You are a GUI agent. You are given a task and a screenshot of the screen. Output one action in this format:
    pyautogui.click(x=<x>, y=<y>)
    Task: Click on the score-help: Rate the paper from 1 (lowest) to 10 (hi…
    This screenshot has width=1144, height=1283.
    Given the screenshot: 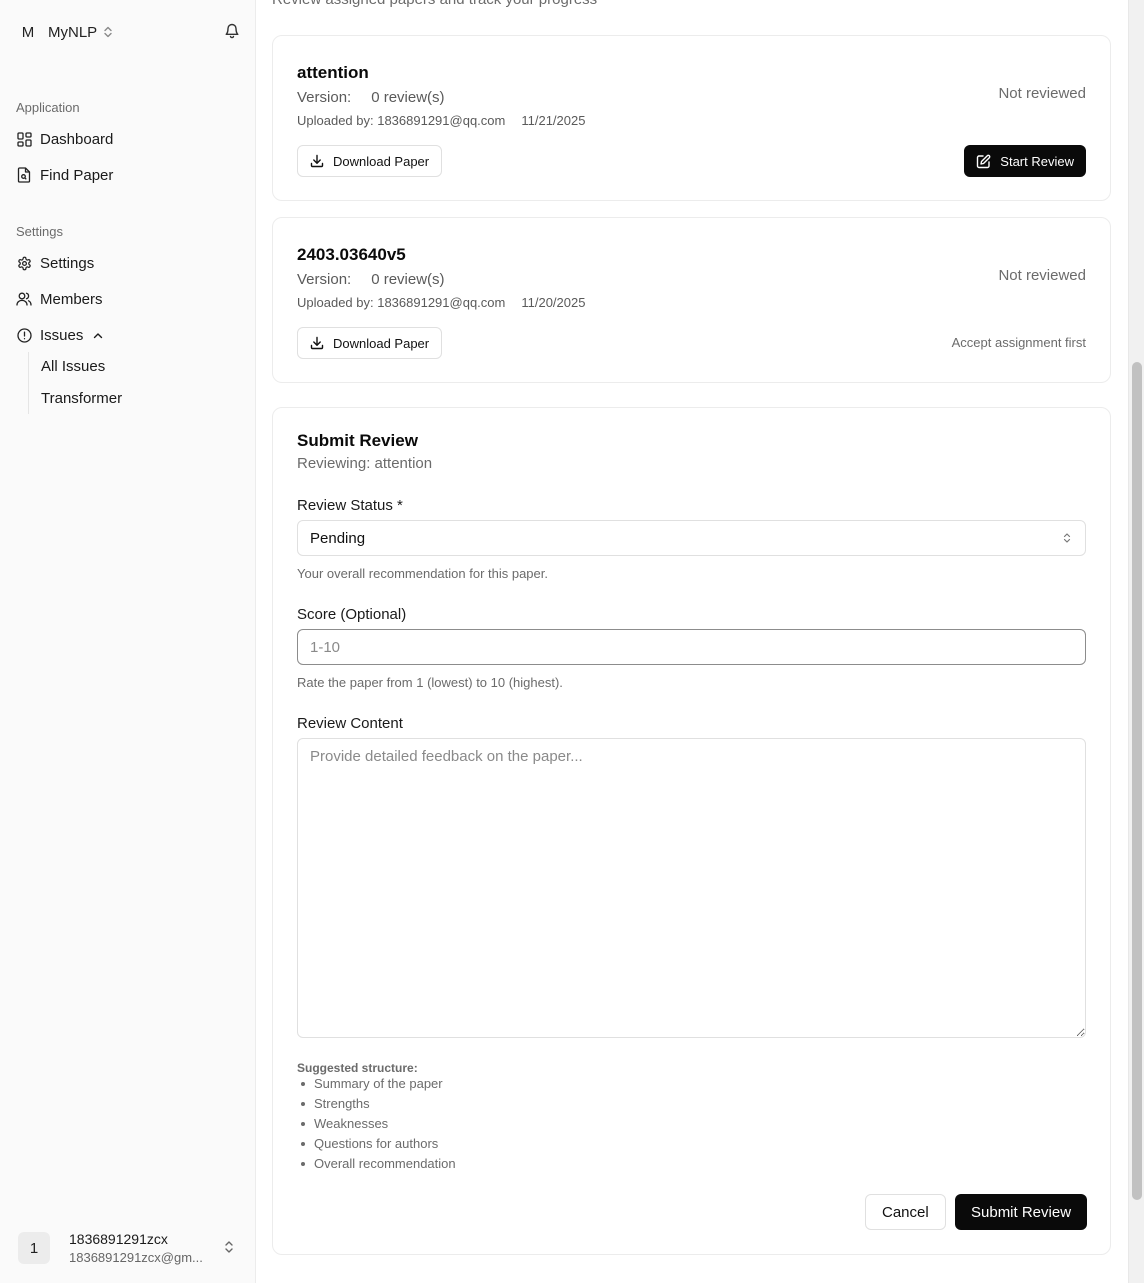 What is the action you would take?
    pyautogui.click(x=430, y=682)
    